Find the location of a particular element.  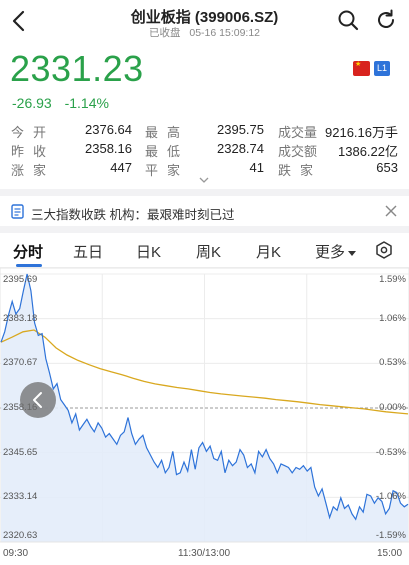

stat-label: 跌家 is located at coordinates (300, 170).